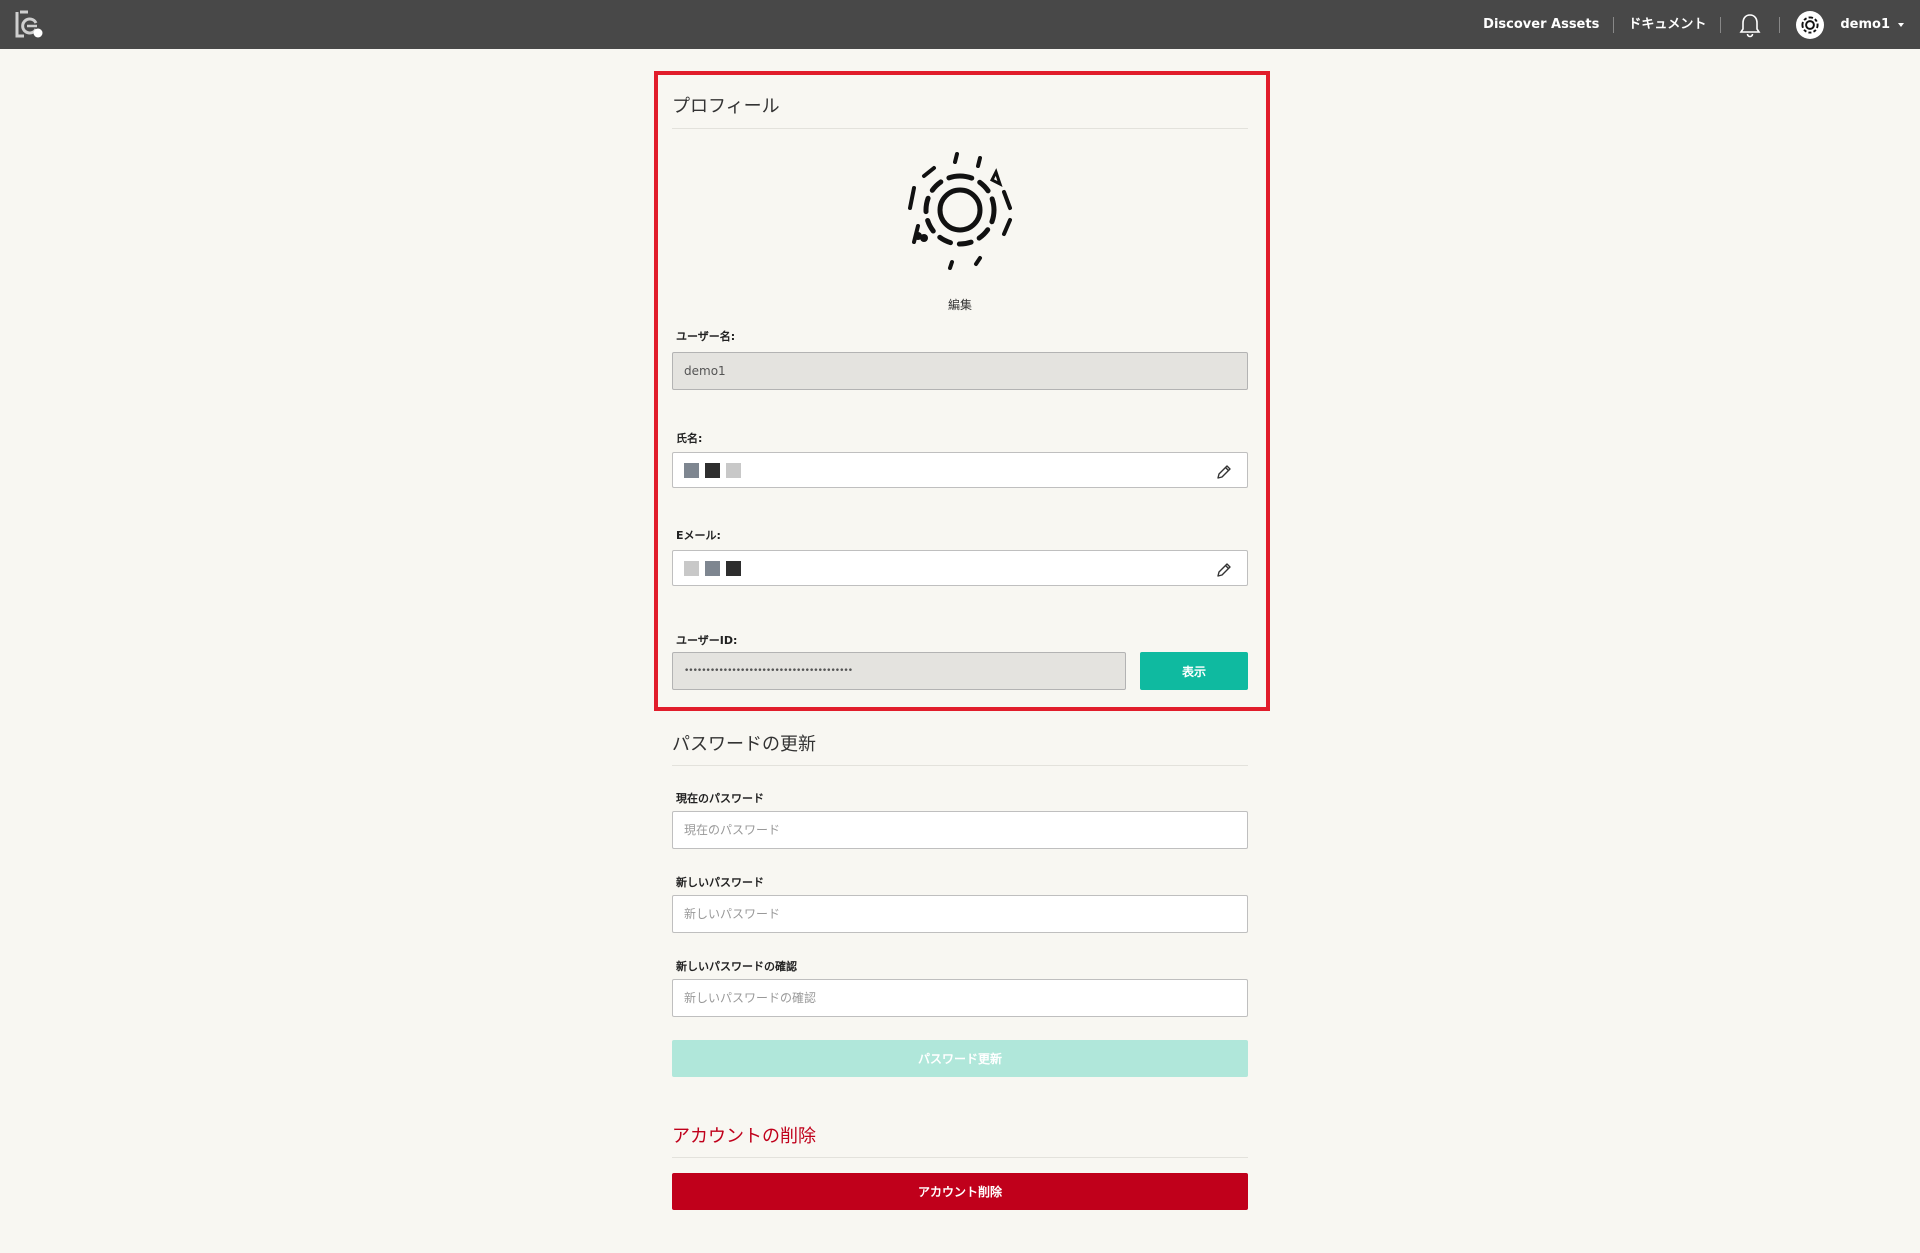  I want to click on fullname-field, so click(960, 470).